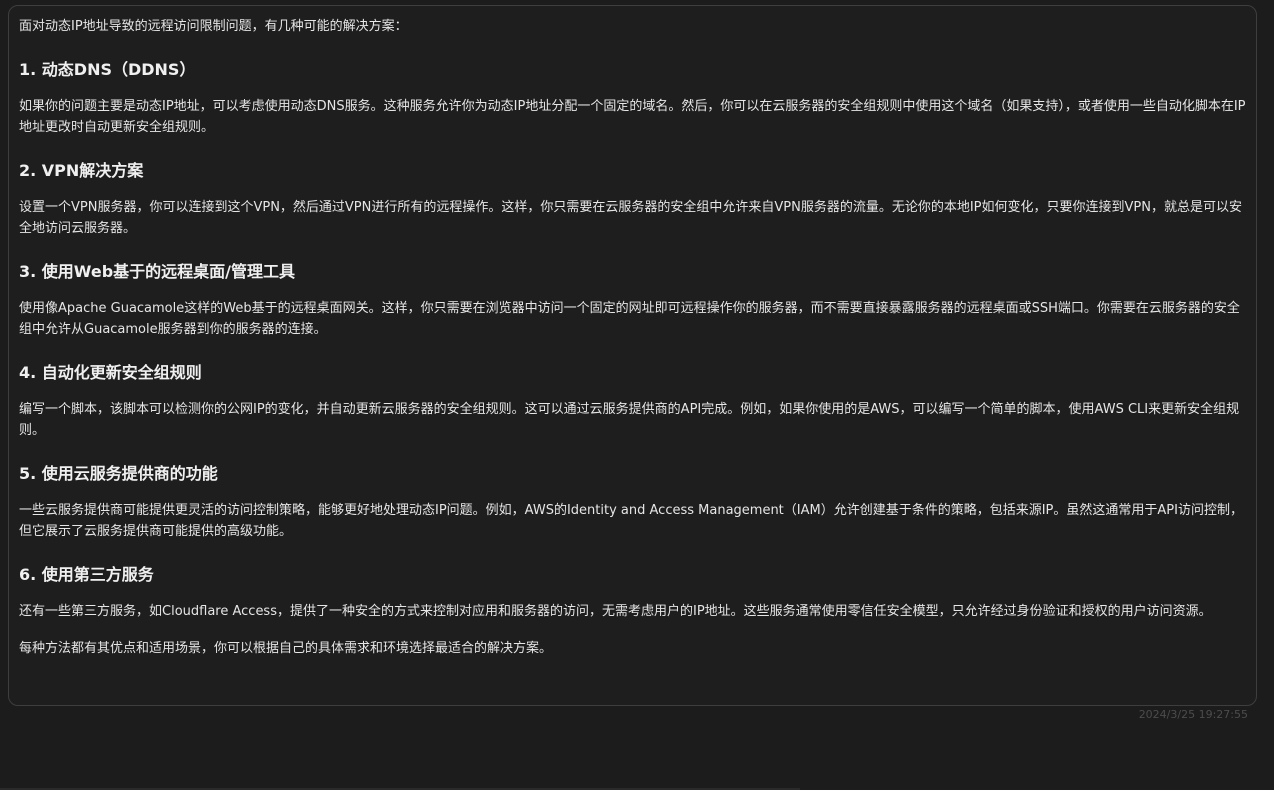 This screenshot has height=790, width=1274. Describe the element at coordinates (110, 372) in the screenshot. I see `section-heading-4: 4. 自动化更新安全组规则` at that location.